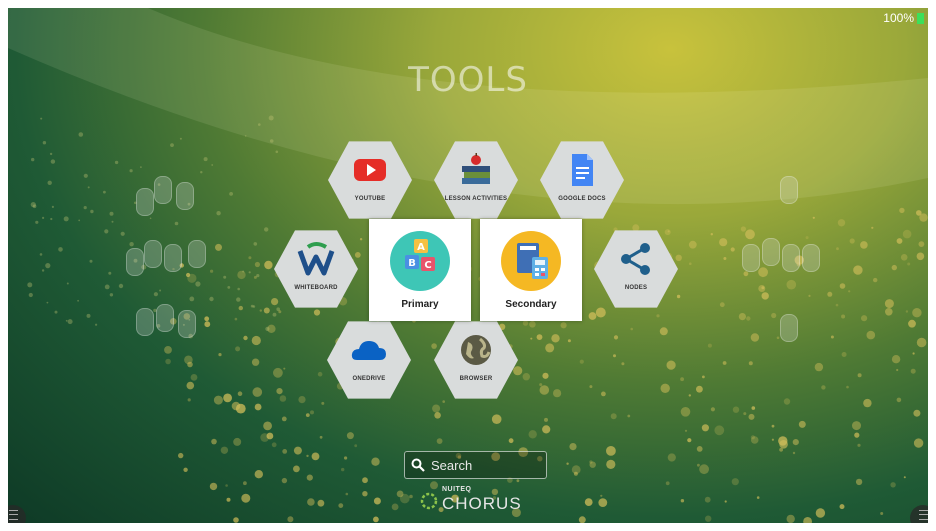 This screenshot has height=531, width=936. Describe the element at coordinates (582, 199) in the screenshot. I see `tool-label: GOOGLE DOCS` at that location.